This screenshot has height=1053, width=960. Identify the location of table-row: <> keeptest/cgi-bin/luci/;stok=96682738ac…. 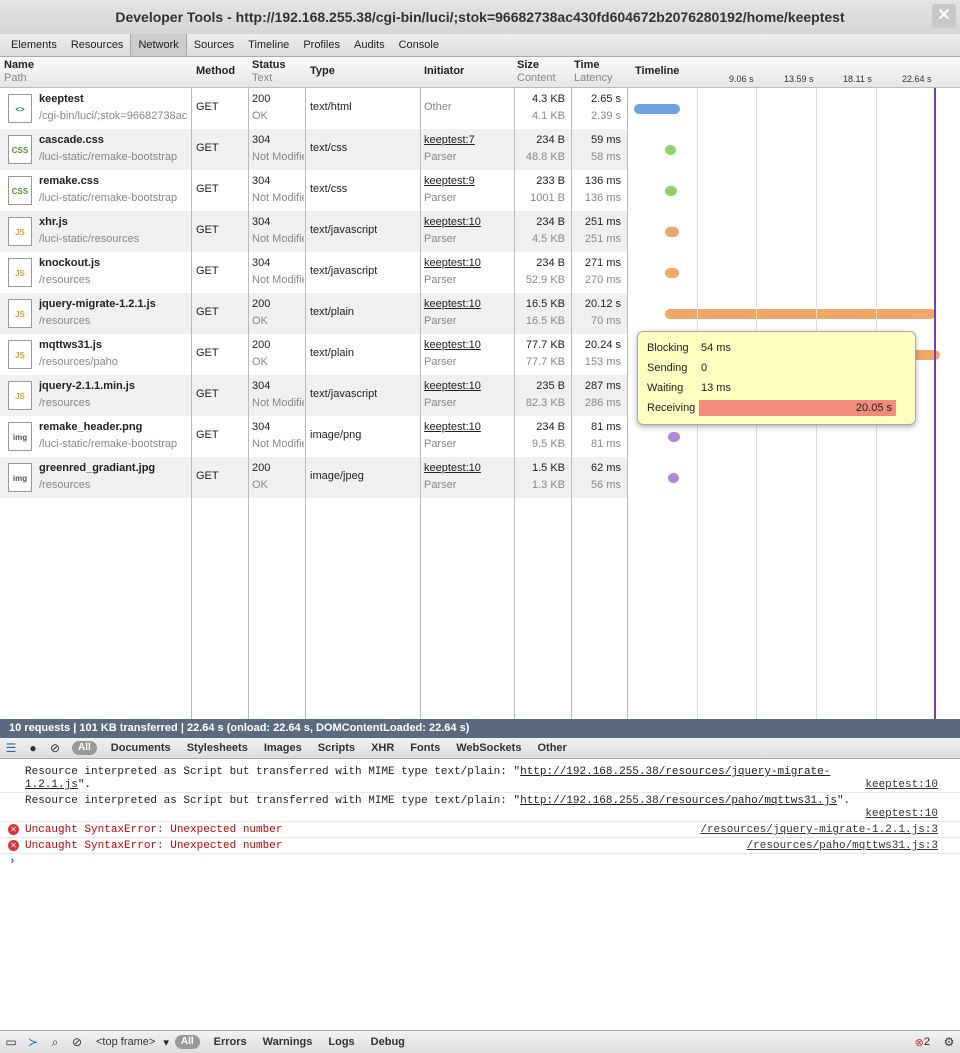
(313, 108).